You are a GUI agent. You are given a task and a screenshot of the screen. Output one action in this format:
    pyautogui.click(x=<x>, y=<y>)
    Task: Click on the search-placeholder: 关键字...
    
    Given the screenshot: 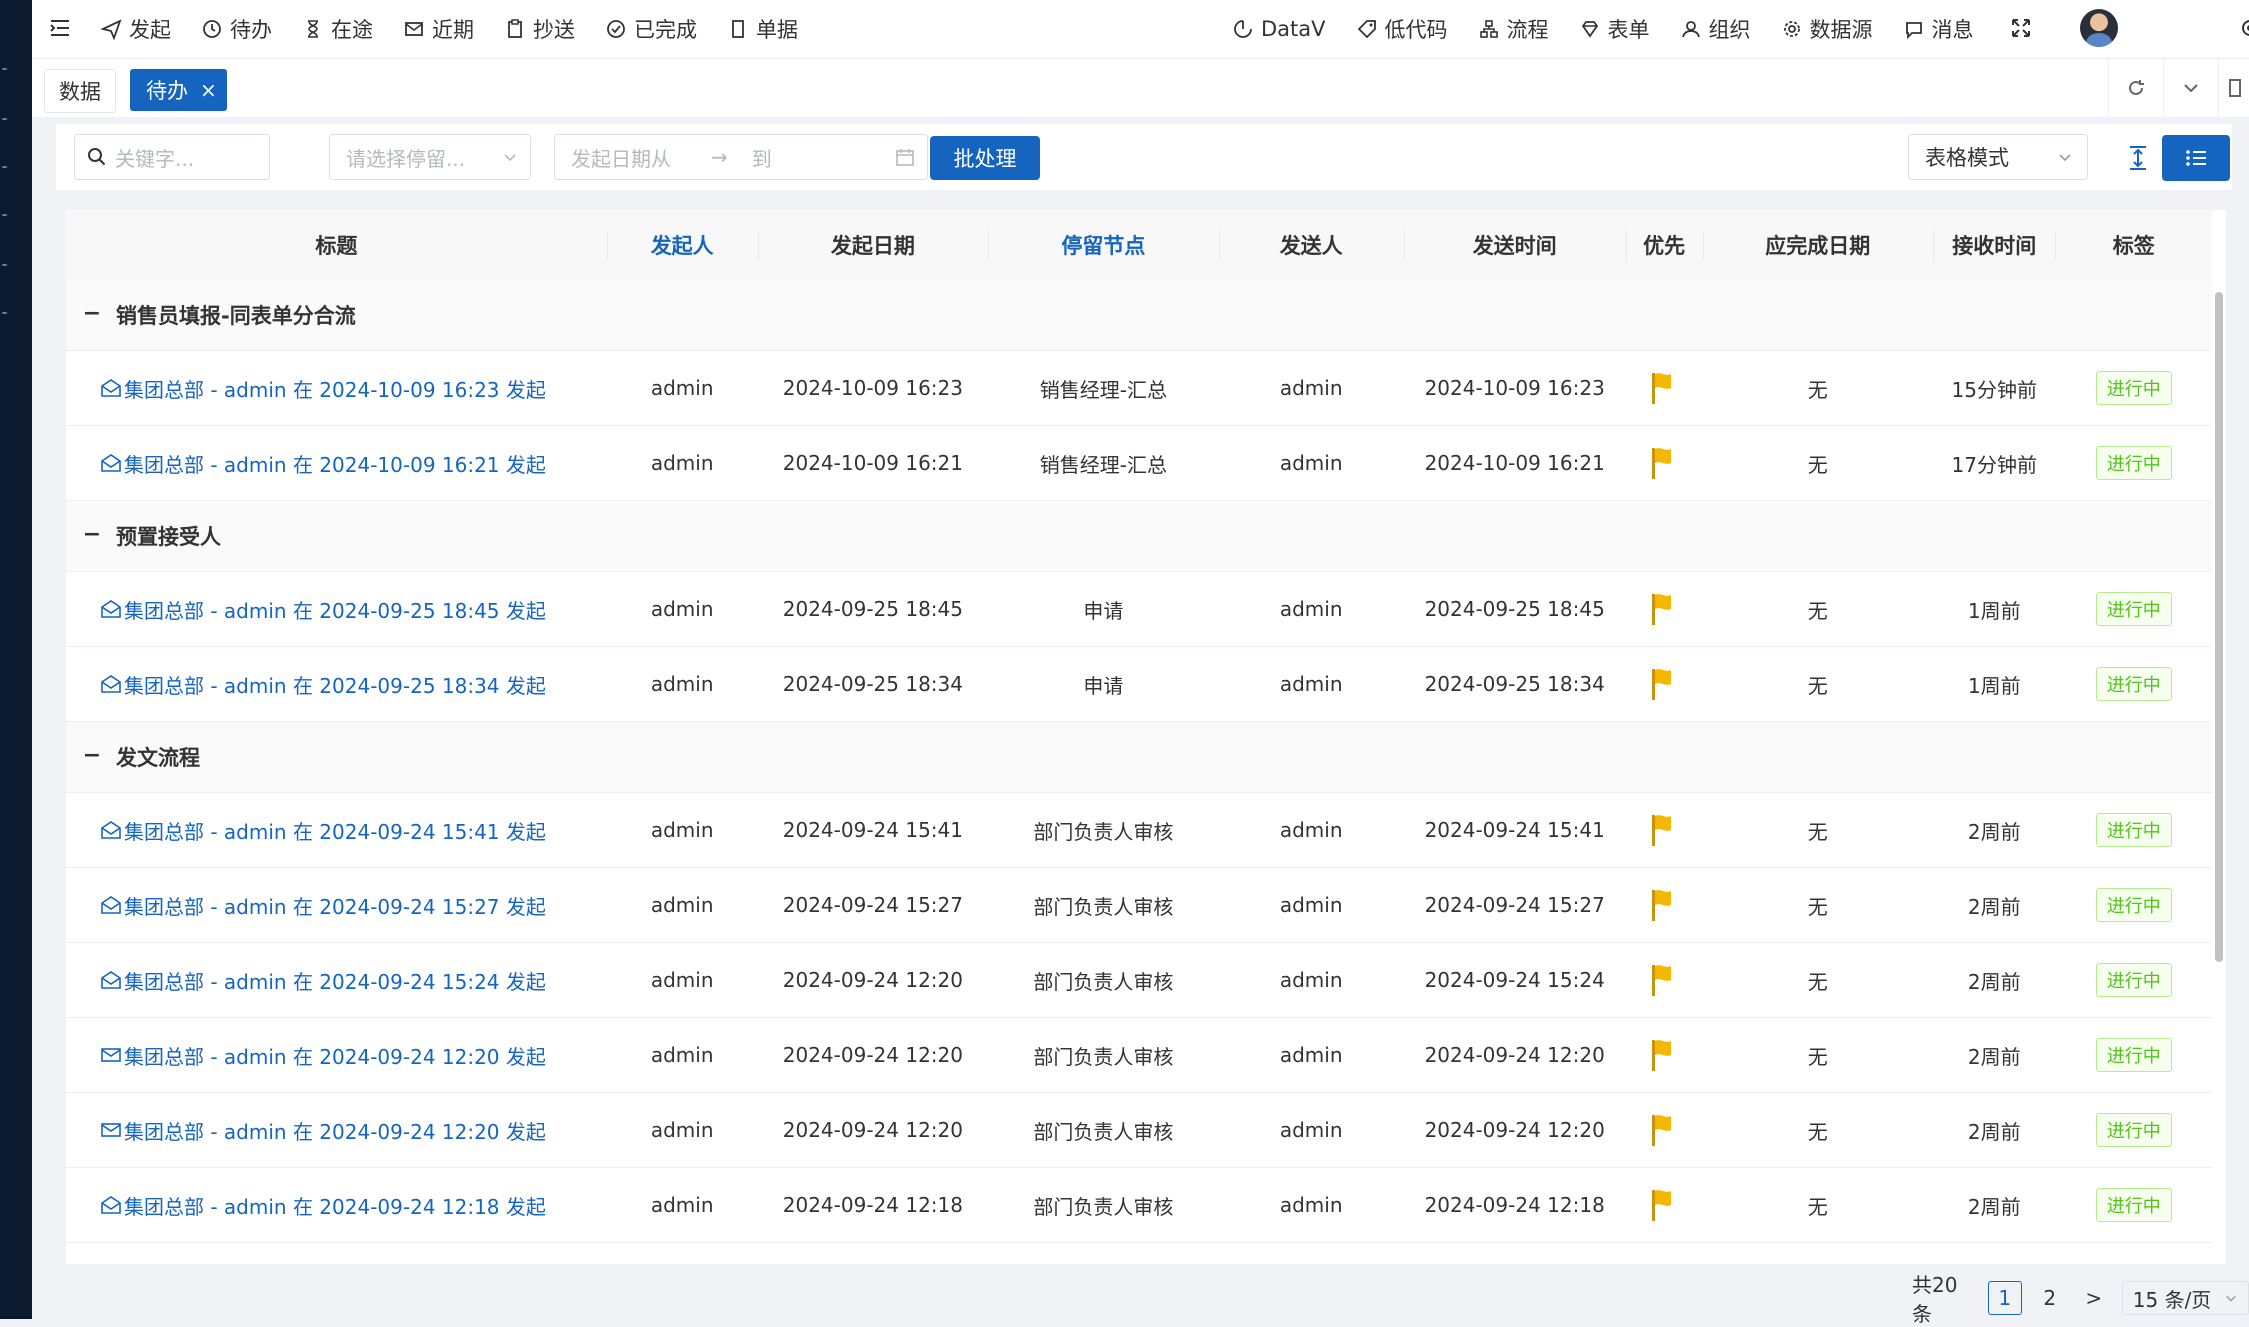 What is the action you would take?
    pyautogui.click(x=155, y=158)
    